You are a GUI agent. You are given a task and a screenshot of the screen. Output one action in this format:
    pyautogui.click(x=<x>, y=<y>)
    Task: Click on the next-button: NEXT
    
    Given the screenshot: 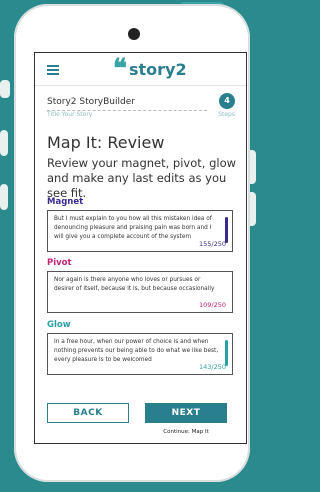 What is the action you would take?
    pyautogui.click(x=186, y=413)
    